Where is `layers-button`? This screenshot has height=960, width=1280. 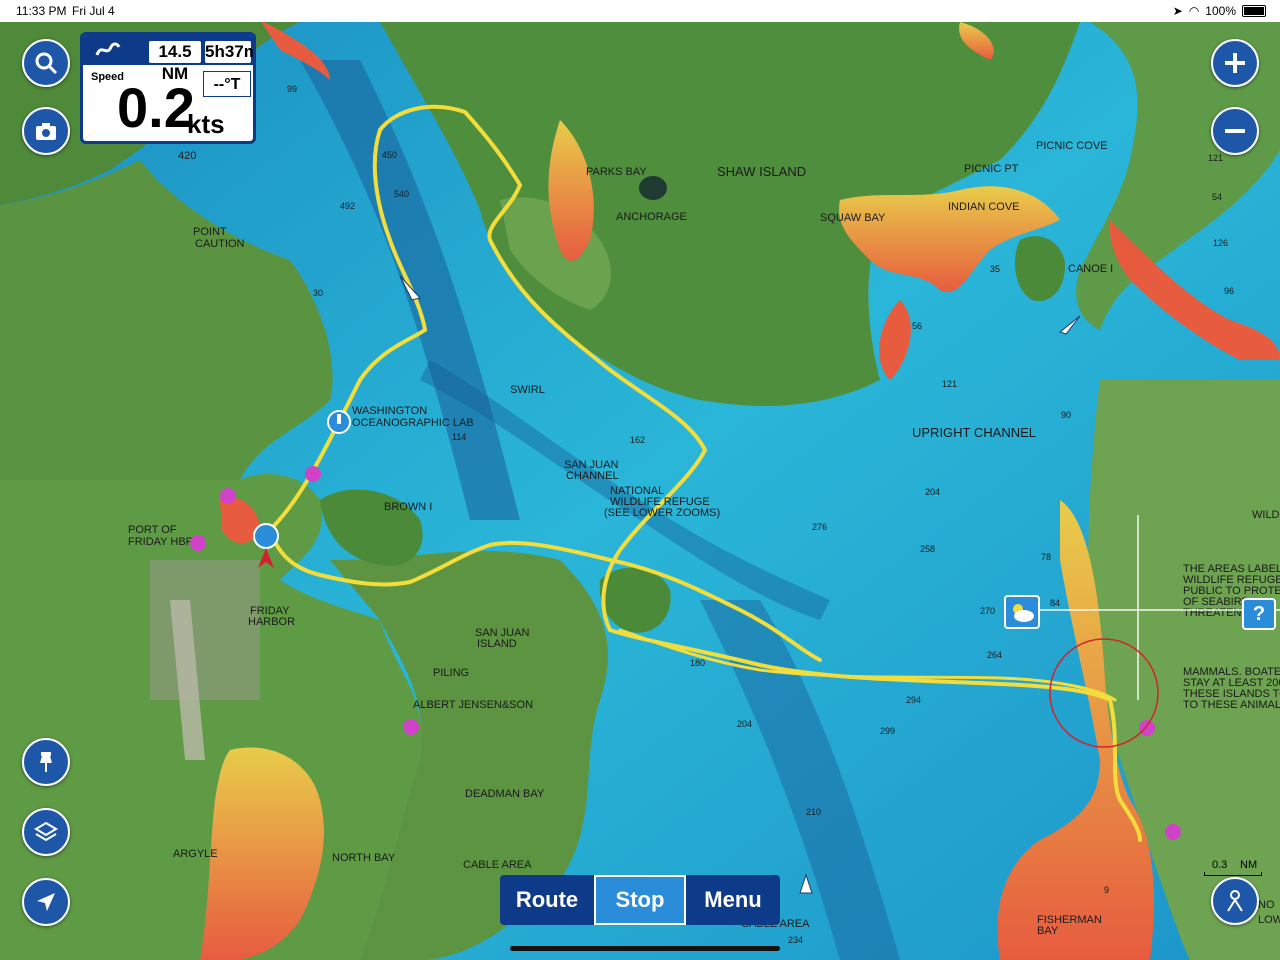
layers-button is located at coordinates (46, 832).